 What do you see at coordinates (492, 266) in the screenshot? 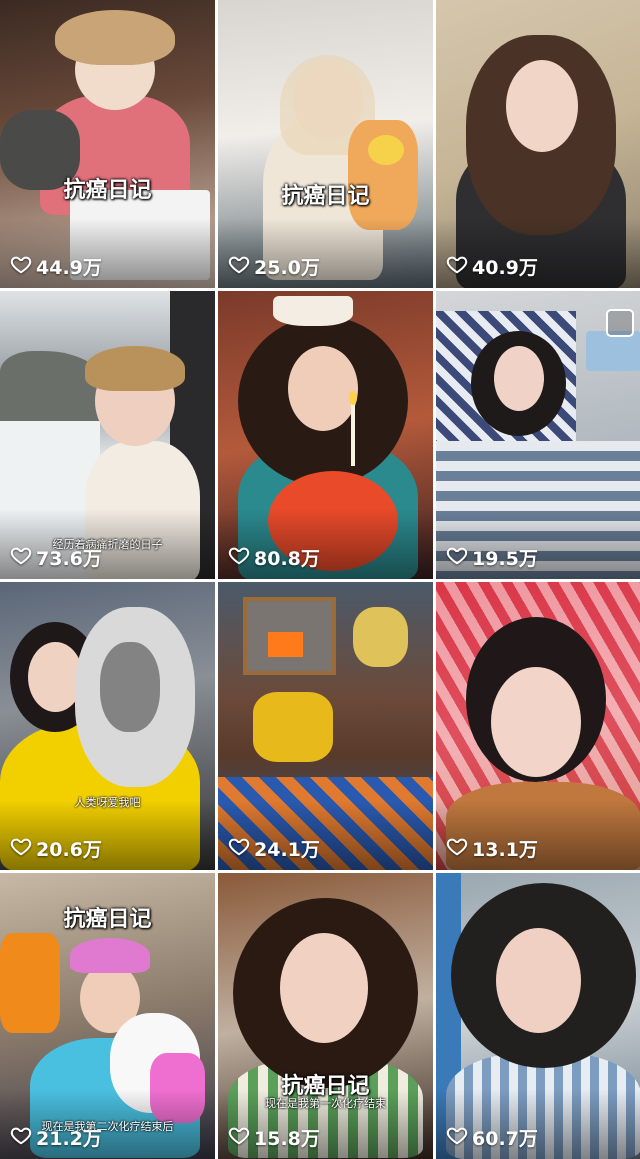
I see `like-count: 40.9万` at bounding box center [492, 266].